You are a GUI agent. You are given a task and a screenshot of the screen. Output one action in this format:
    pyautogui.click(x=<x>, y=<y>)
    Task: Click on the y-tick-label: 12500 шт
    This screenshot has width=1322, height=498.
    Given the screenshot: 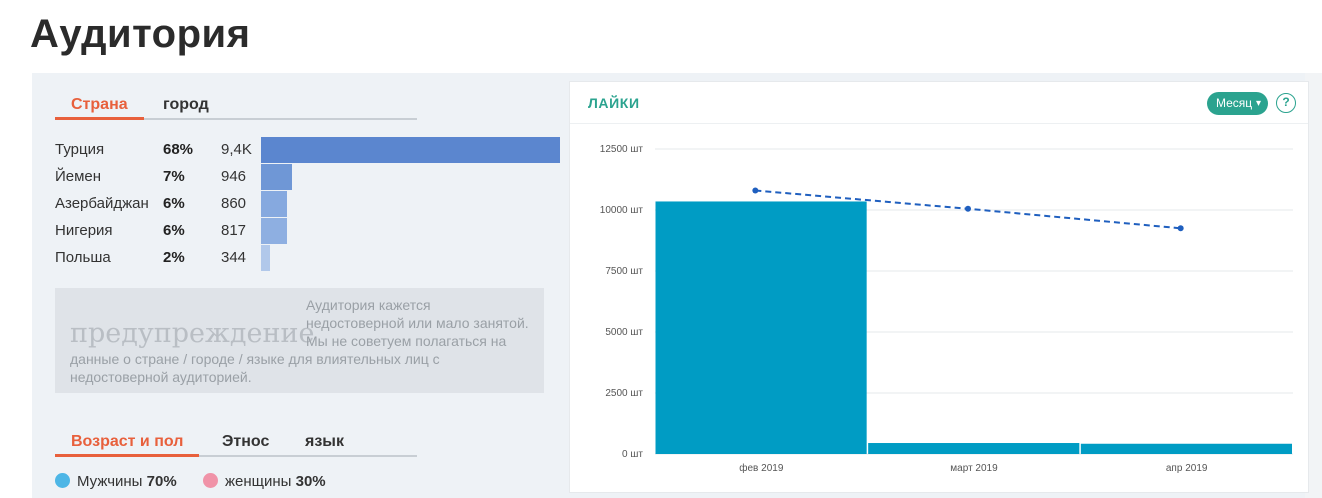 What is the action you would take?
    pyautogui.click(x=622, y=149)
    